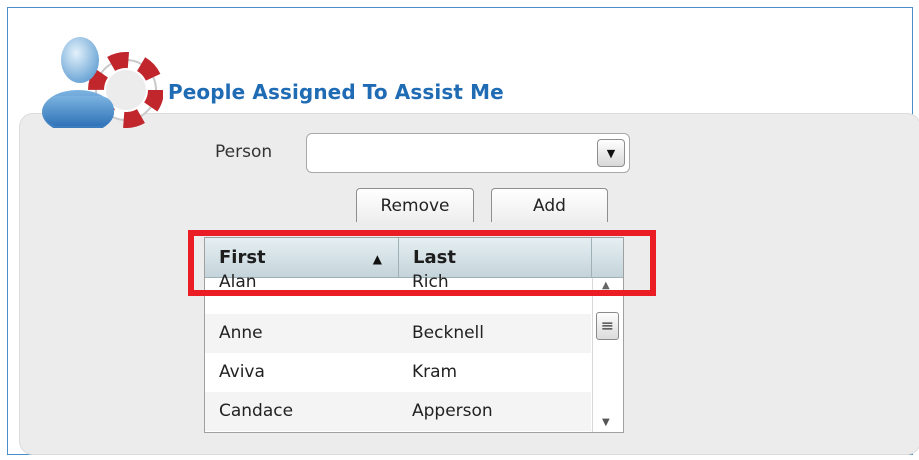 The width and height of the screenshot is (919, 460). What do you see at coordinates (398, 333) in the screenshot?
I see `table-row: Anne Becknell` at bounding box center [398, 333].